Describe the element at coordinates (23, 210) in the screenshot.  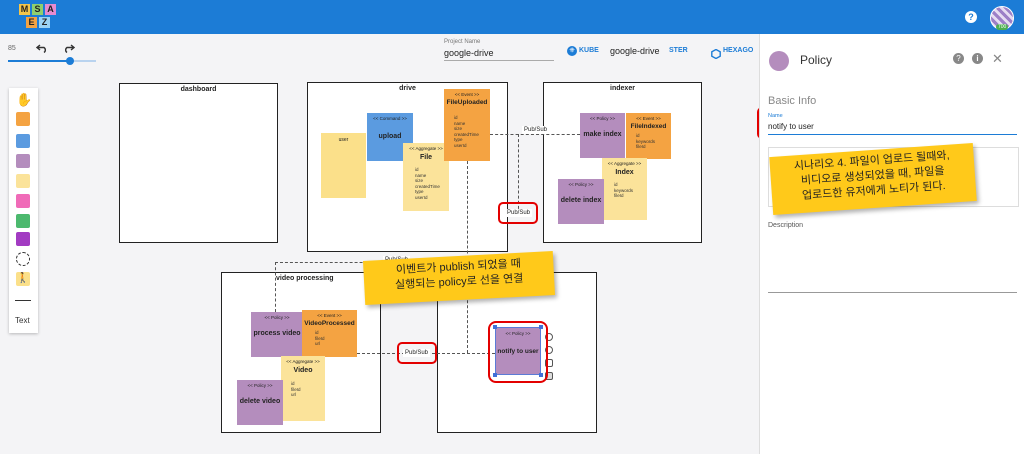
I see `sticker-palette: ✋ 🚶 Text` at that location.